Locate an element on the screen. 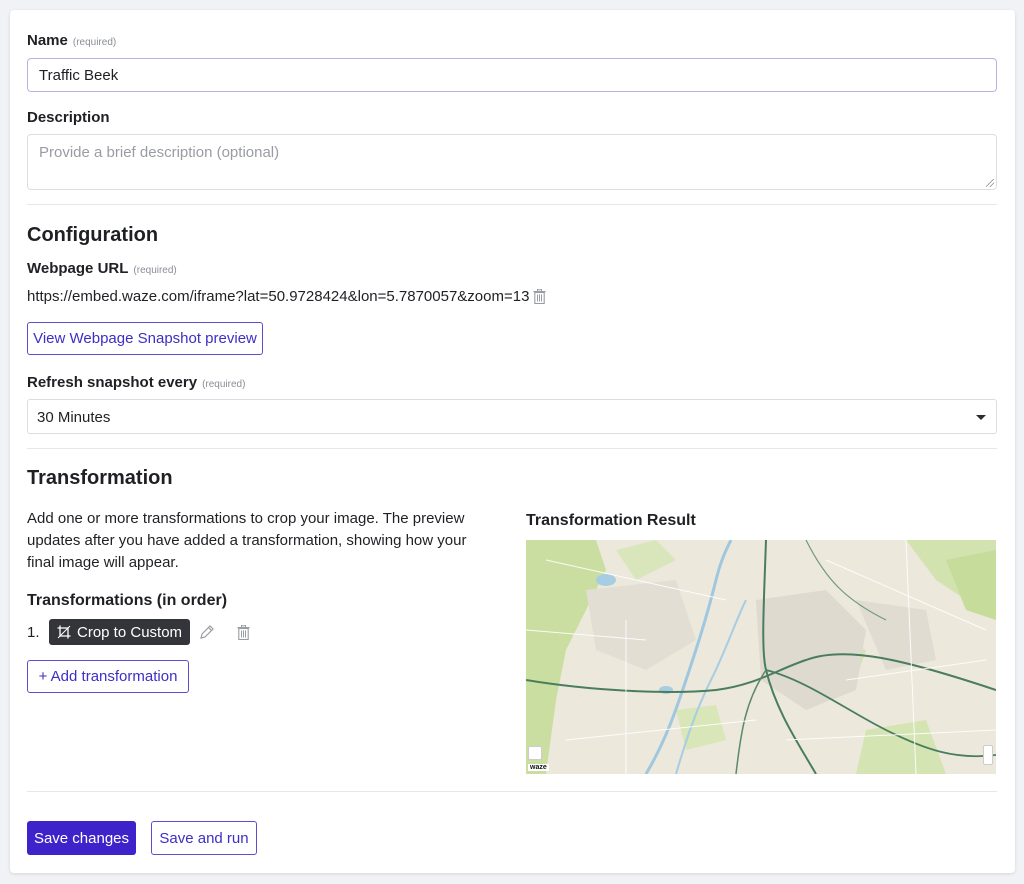 This screenshot has width=1024, height=884. transformation-chip-label: Crop to Custom is located at coordinates (130, 632).